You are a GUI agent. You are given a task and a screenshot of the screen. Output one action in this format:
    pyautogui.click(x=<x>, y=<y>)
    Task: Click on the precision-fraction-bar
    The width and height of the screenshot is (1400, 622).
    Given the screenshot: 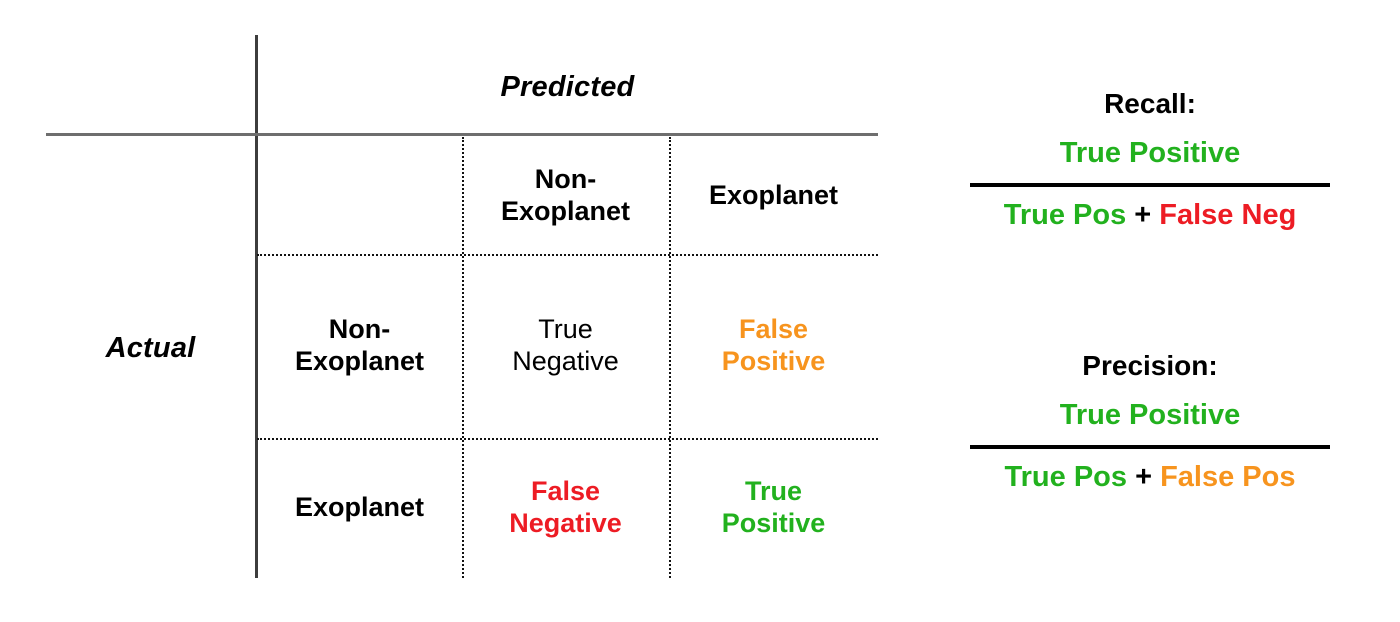 What is the action you would take?
    pyautogui.click(x=1150, y=447)
    